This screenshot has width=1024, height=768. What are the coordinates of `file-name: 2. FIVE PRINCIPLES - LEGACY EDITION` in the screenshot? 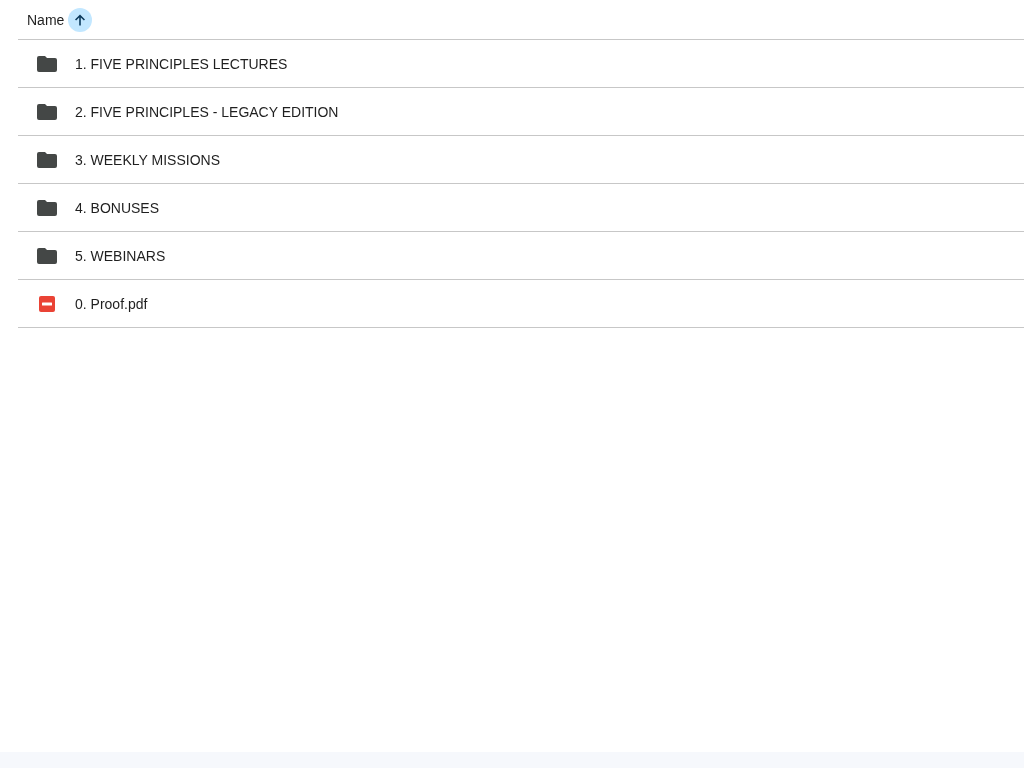 It's located at (207, 111).